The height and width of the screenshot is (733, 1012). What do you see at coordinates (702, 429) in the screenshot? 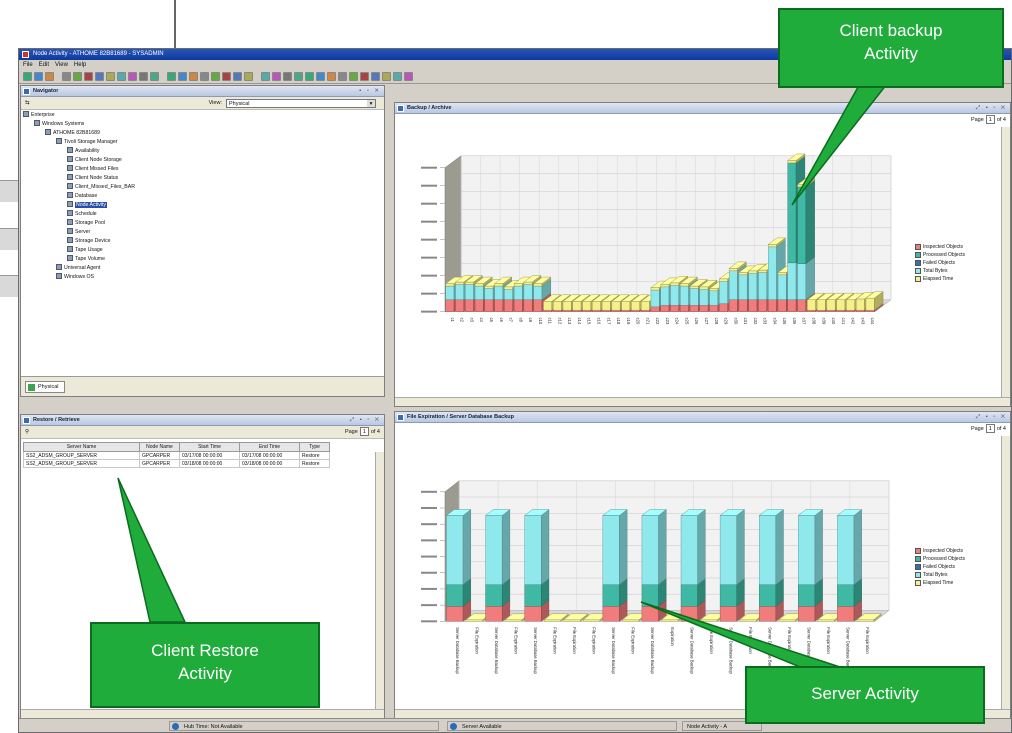
I see `expiration-subbar: Page 1 of 4` at bounding box center [702, 429].